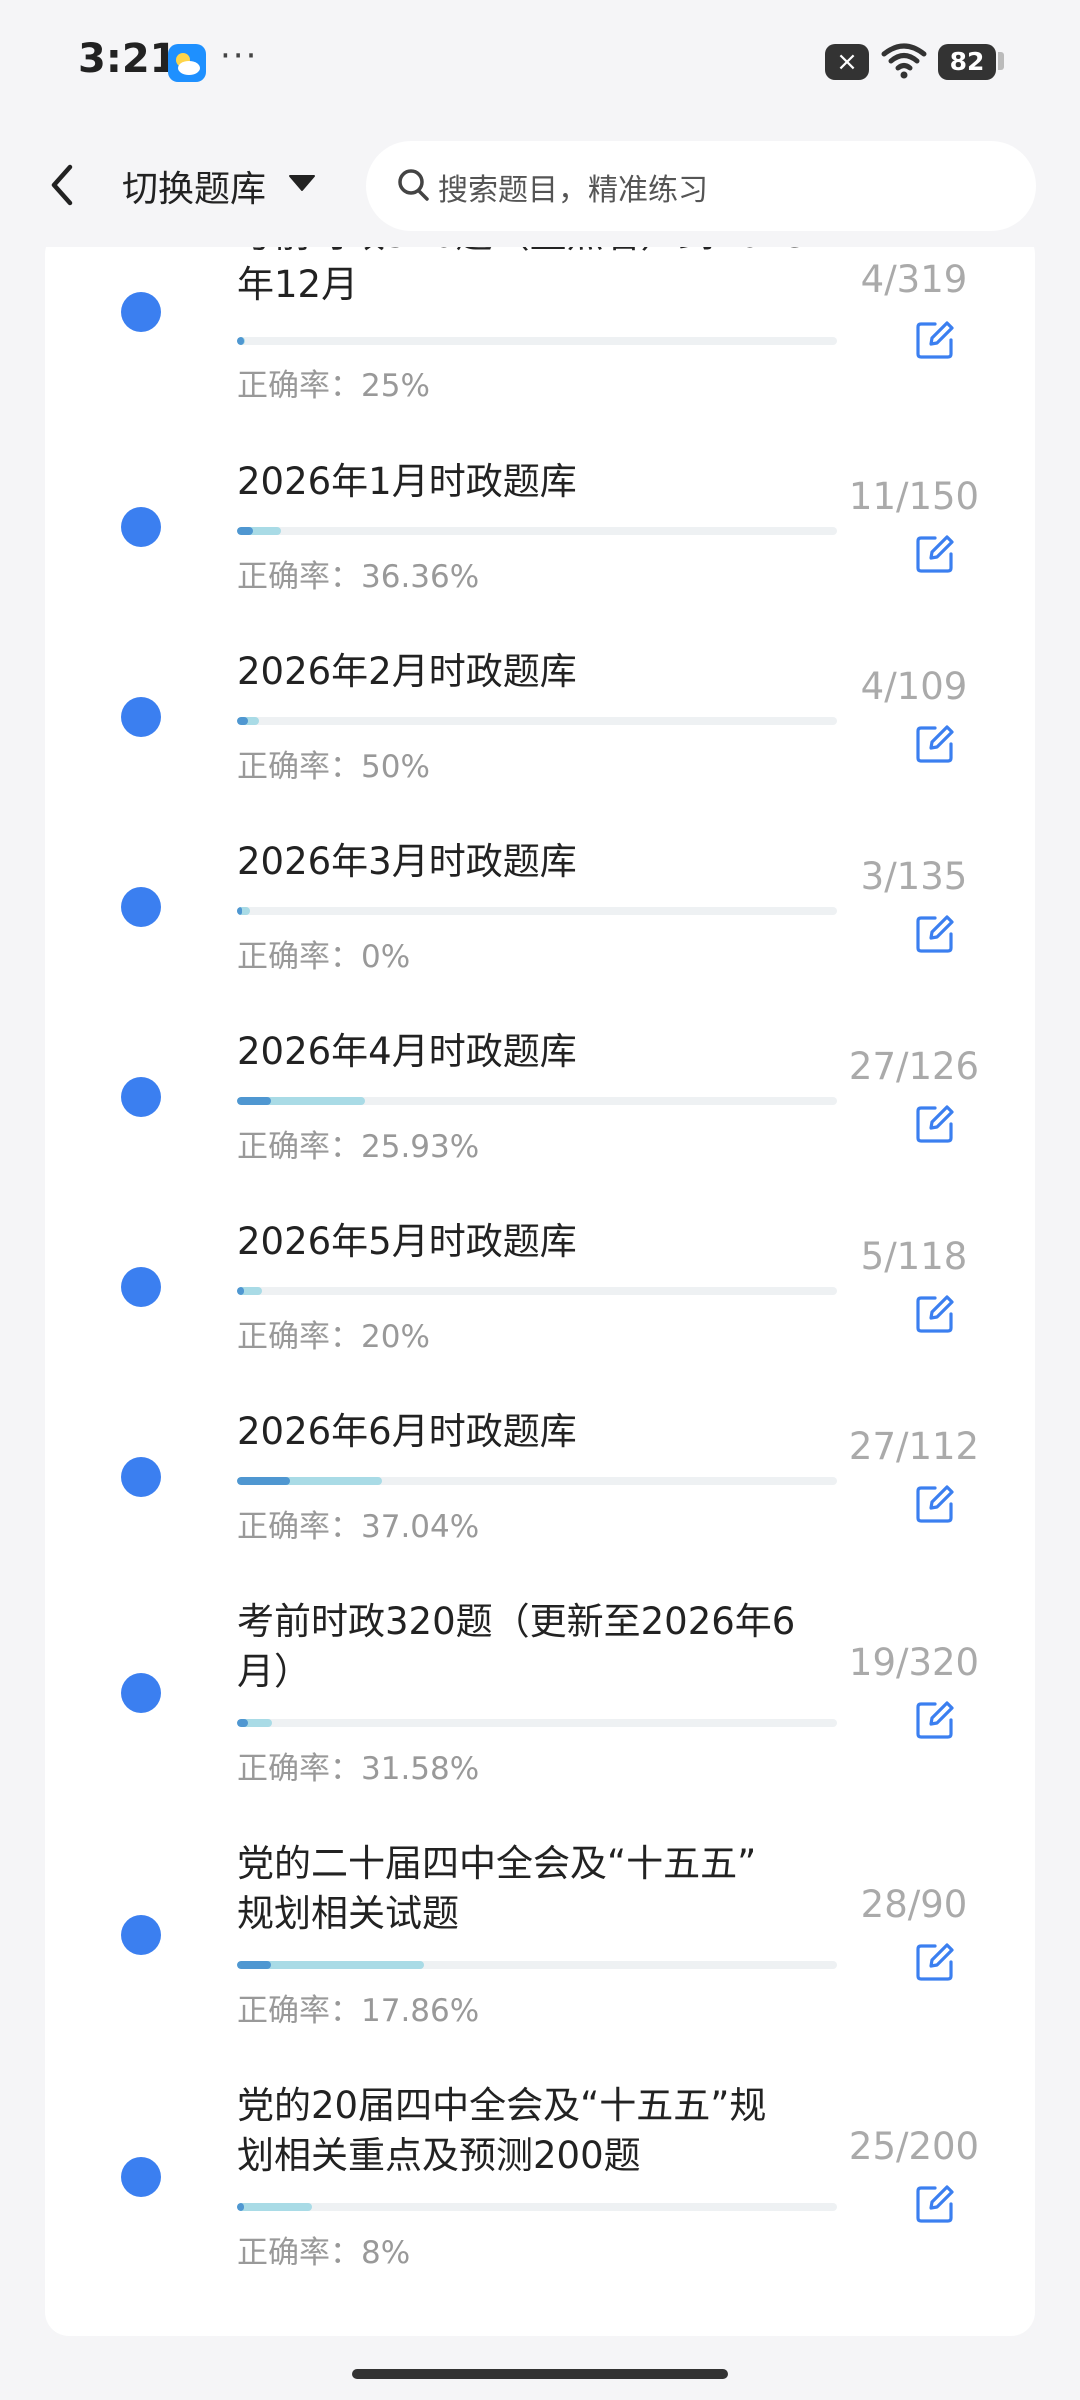  I want to click on list-item: 2026年5月时政题库 正确率：20% 5/118, so click(540, 1295).